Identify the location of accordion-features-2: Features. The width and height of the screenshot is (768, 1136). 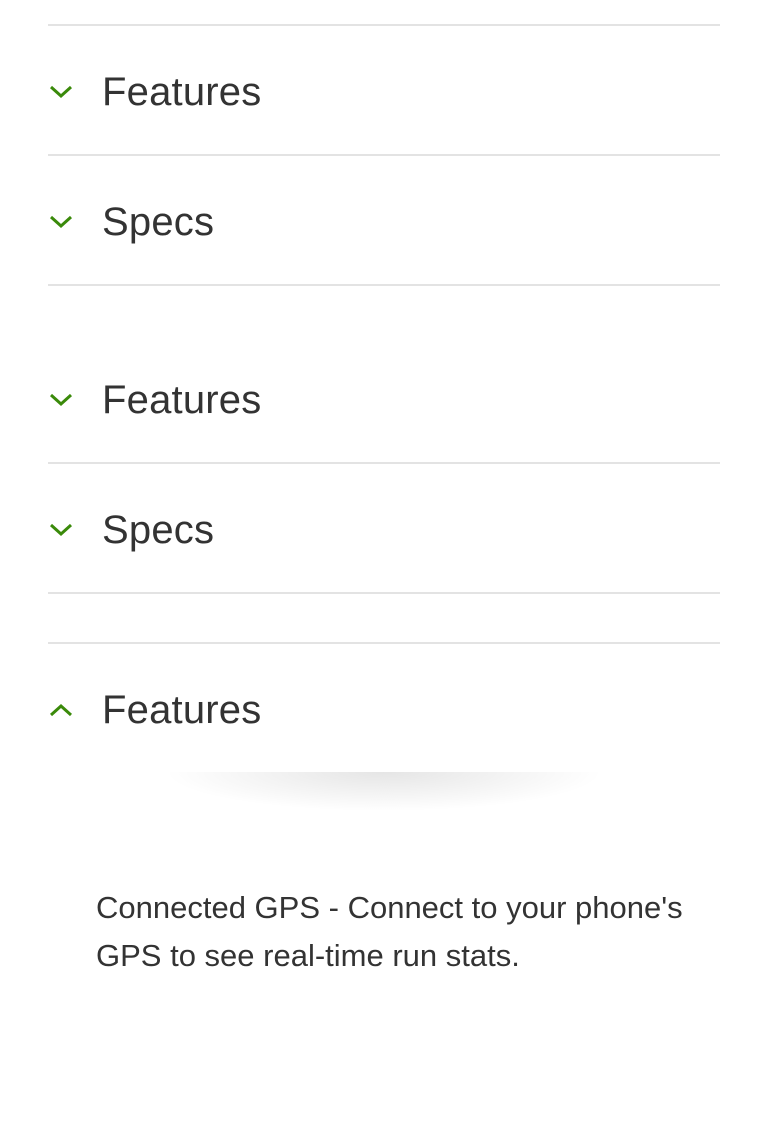
(384, 400).